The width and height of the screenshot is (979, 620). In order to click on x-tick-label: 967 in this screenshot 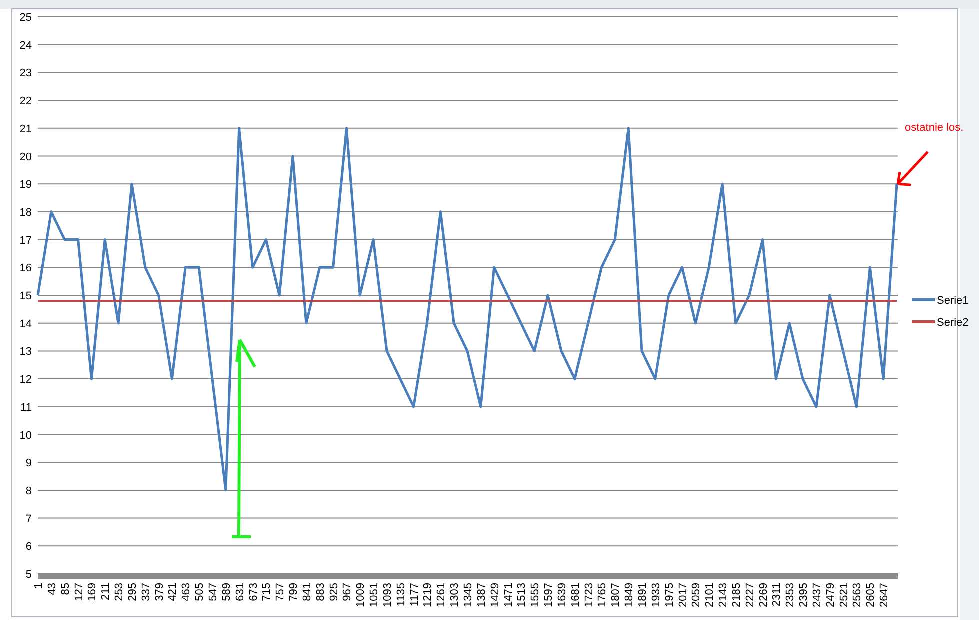, I will do `click(348, 592)`.